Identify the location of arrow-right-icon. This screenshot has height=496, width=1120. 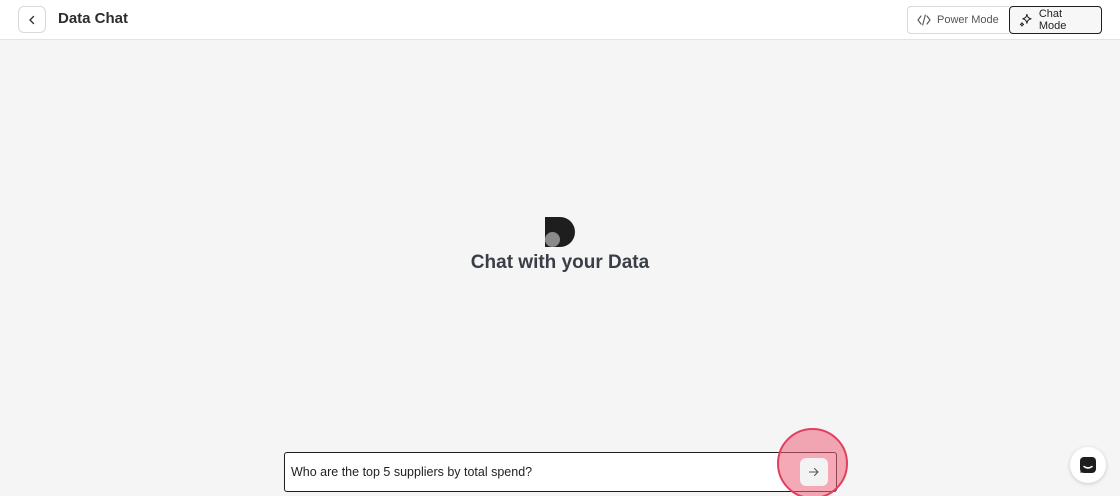
(813, 472).